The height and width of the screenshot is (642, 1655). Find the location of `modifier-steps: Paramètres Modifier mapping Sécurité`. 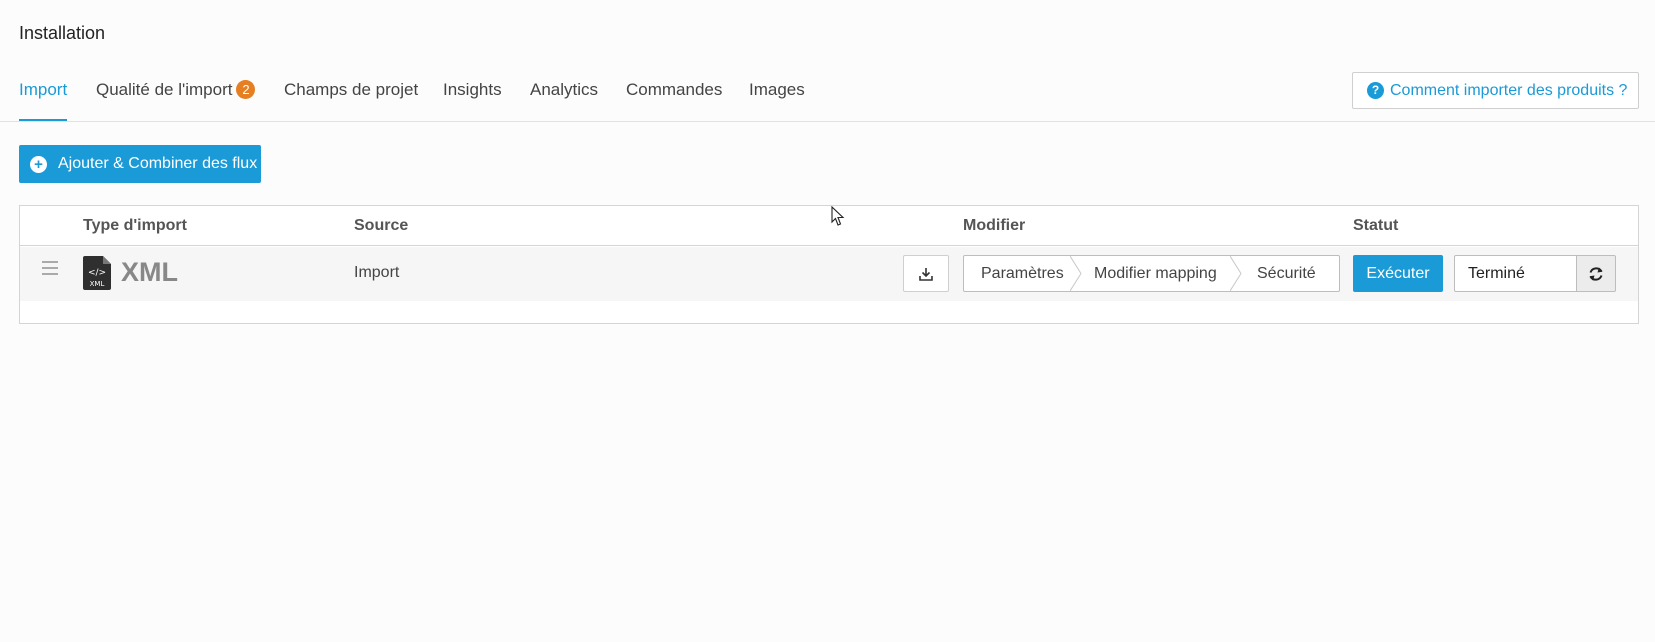

modifier-steps: Paramètres Modifier mapping Sécurité is located at coordinates (1151, 273).